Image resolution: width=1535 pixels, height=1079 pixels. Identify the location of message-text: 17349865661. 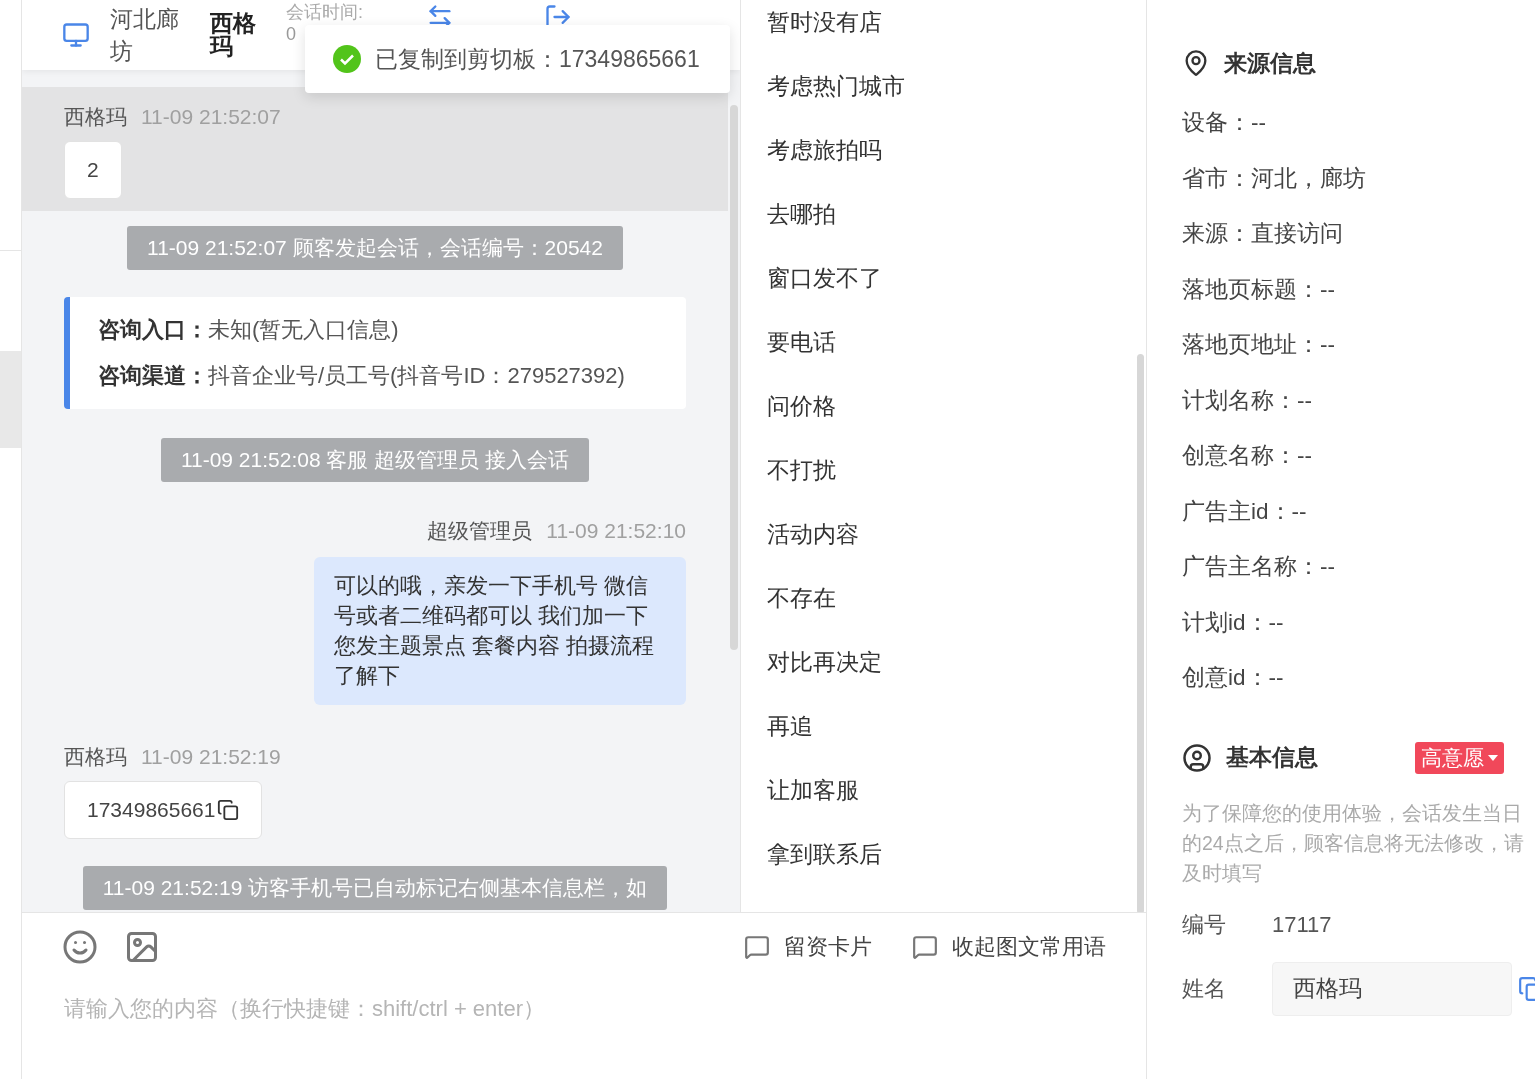
(151, 810).